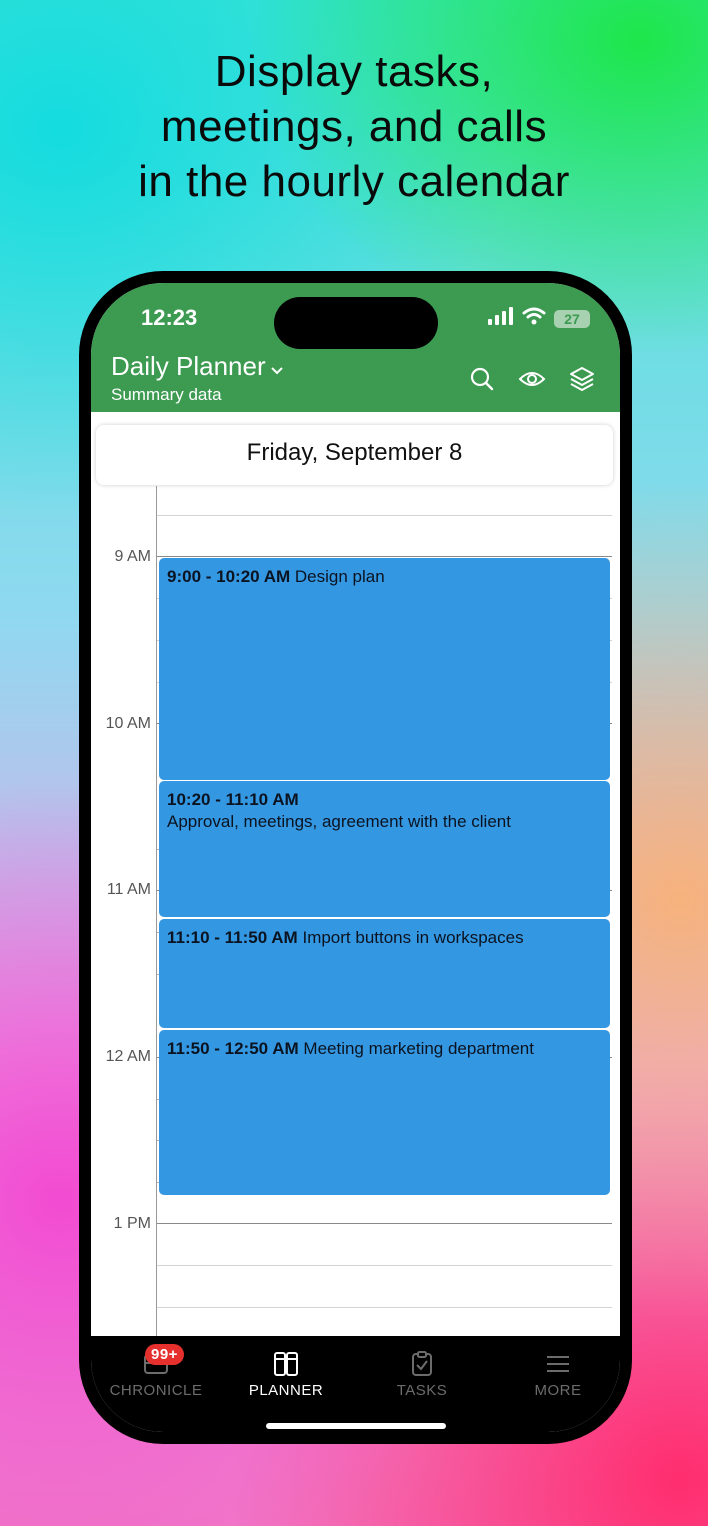 The image size is (708, 1526). Describe the element at coordinates (422, 1390) in the screenshot. I see `tab-label: TASKS` at that location.